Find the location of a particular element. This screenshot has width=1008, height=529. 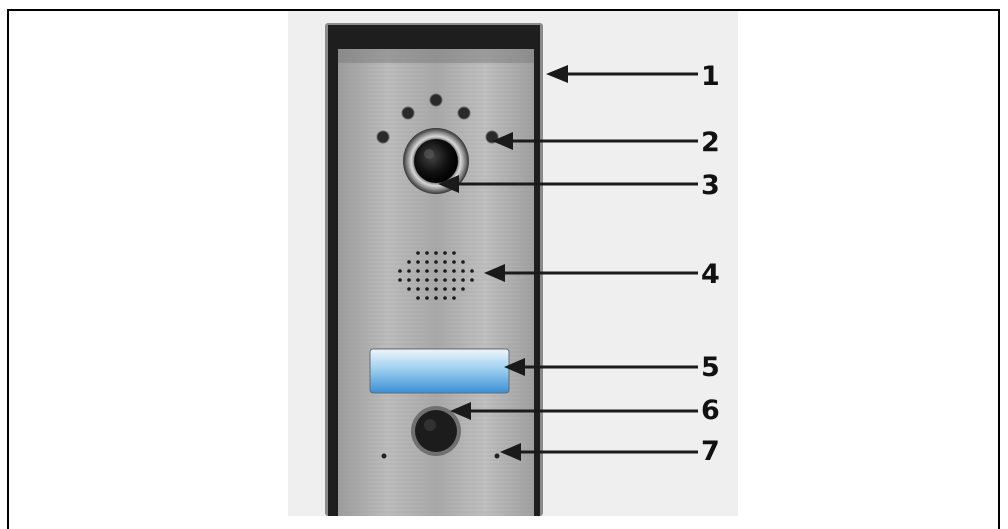

callout-label-7: 7 is located at coordinates (710, 451).